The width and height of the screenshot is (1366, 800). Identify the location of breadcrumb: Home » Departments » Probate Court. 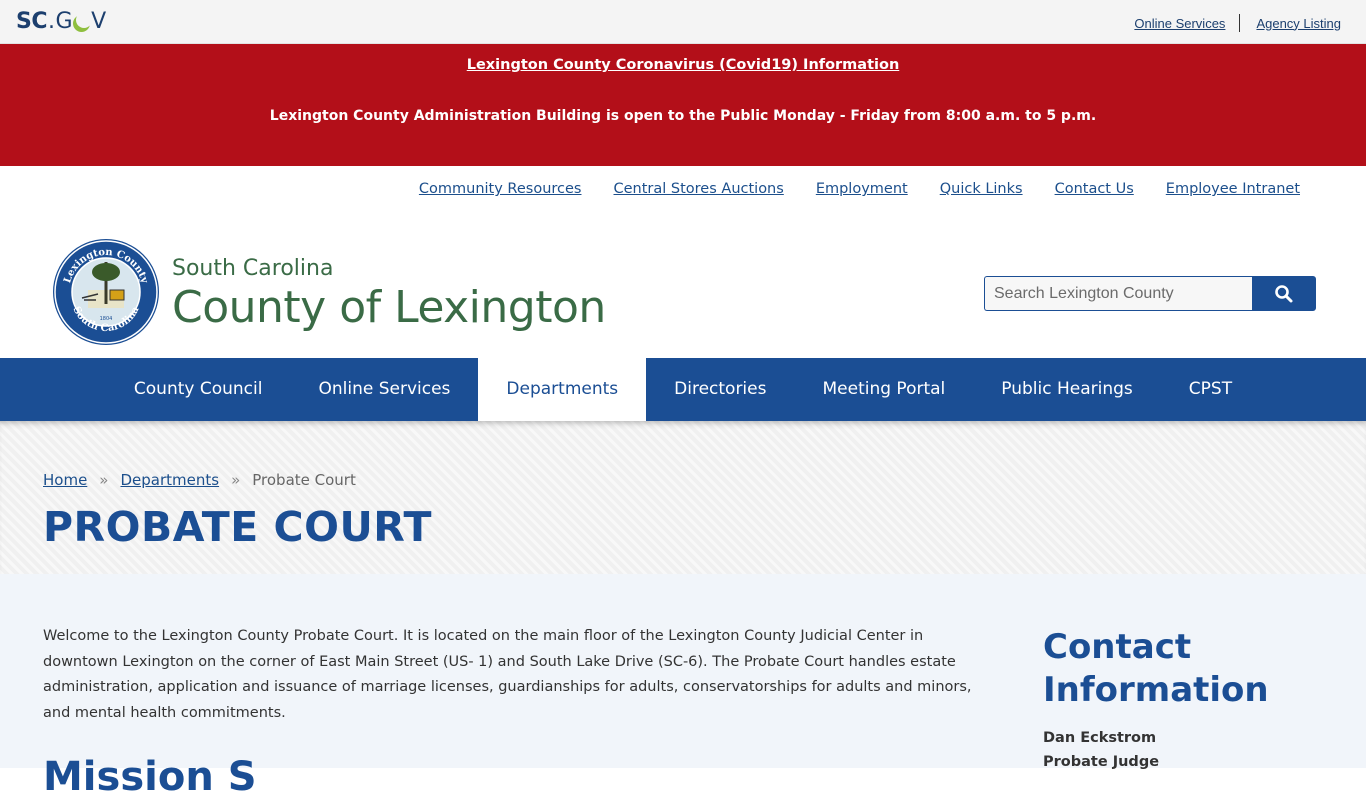
(199, 480).